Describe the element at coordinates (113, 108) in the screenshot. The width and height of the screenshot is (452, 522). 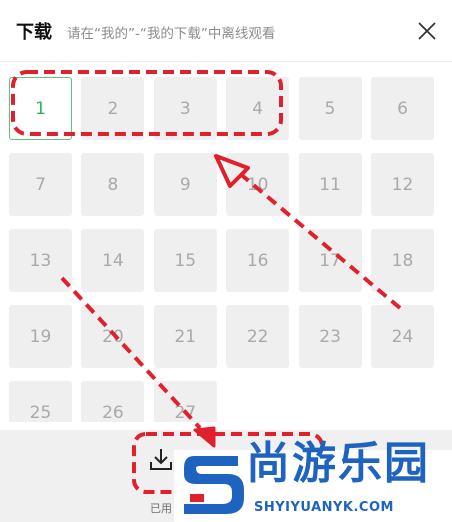
I see `episode-item-2: 2` at that location.